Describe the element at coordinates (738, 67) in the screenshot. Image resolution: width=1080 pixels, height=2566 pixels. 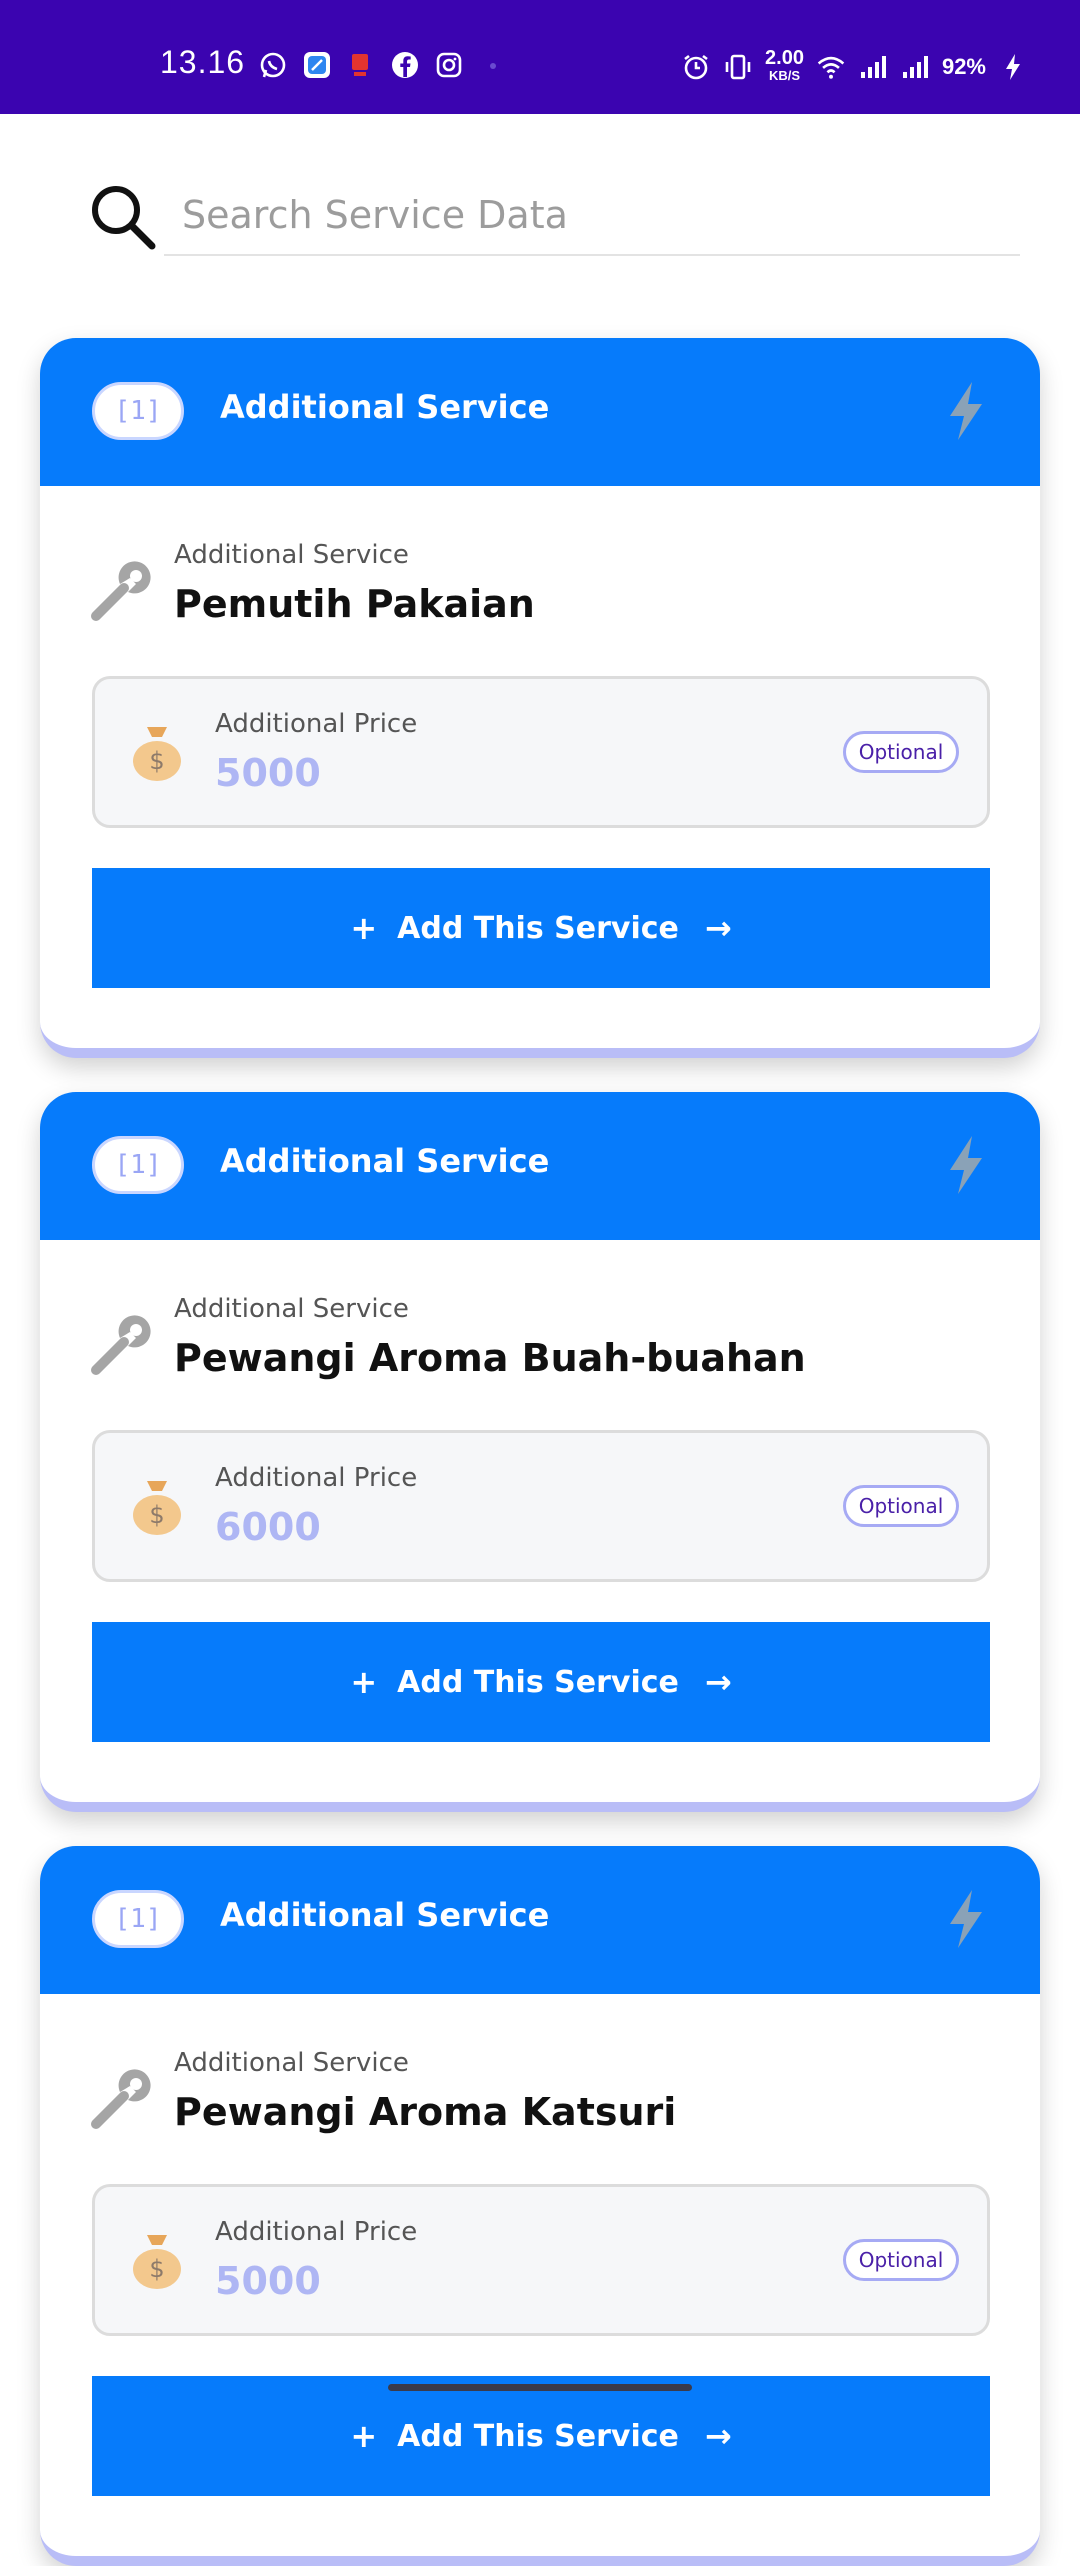
I see `vibrate-icon` at that location.